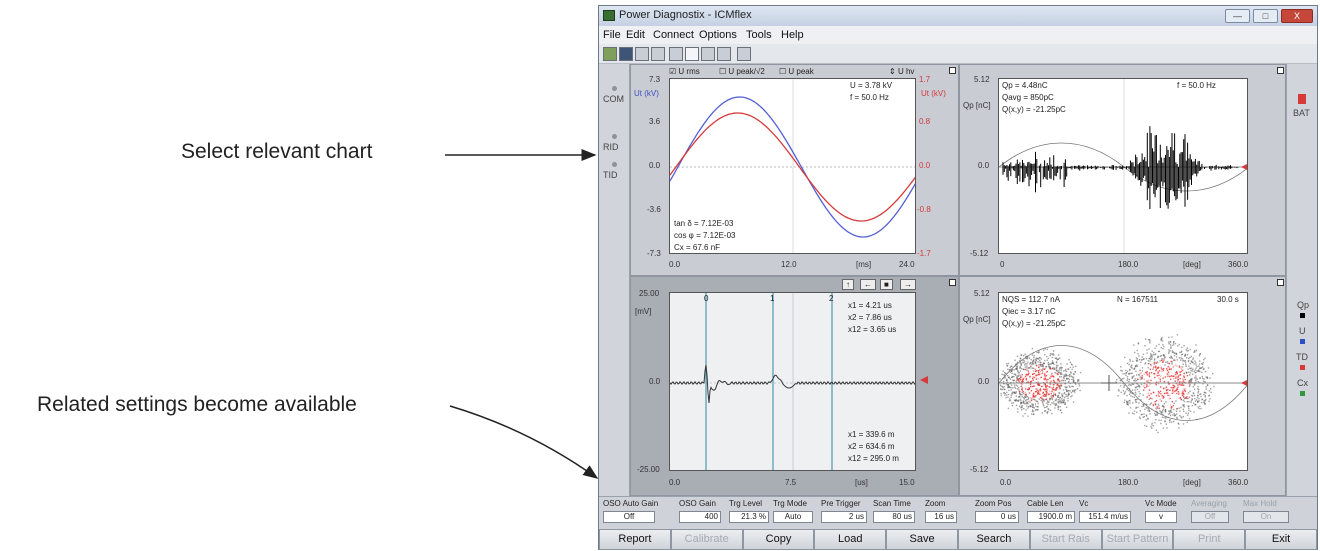 The image size is (1320, 551). What do you see at coordinates (744, 54) in the screenshot?
I see `camera-icon` at bounding box center [744, 54].